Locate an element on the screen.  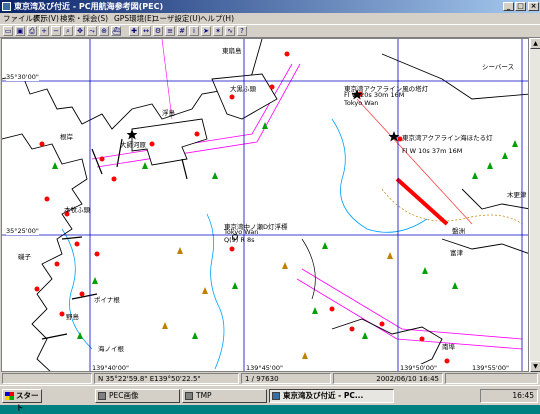
toolbar: ▭ ▣ ⎙ + − ⌕ ✥ ⤳ ⊕ ⛴ ✚ ↔ ⚙ ≡ # i ➤ ✶ ∿? is located at coordinates (270, 31).